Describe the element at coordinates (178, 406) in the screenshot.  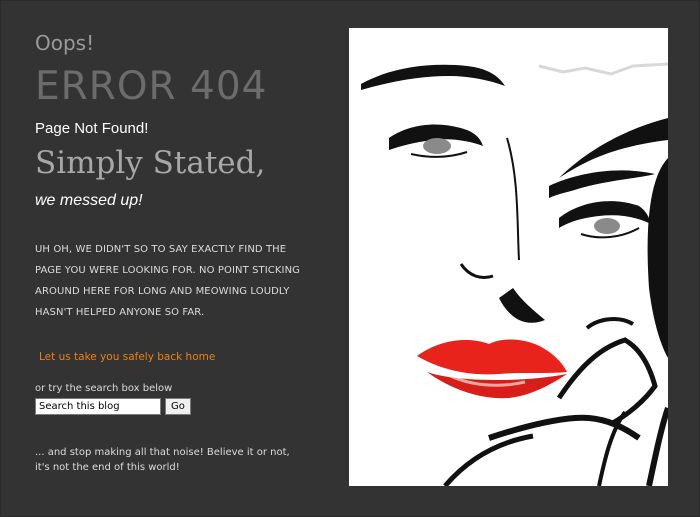
I see `go-button: Go` at that location.